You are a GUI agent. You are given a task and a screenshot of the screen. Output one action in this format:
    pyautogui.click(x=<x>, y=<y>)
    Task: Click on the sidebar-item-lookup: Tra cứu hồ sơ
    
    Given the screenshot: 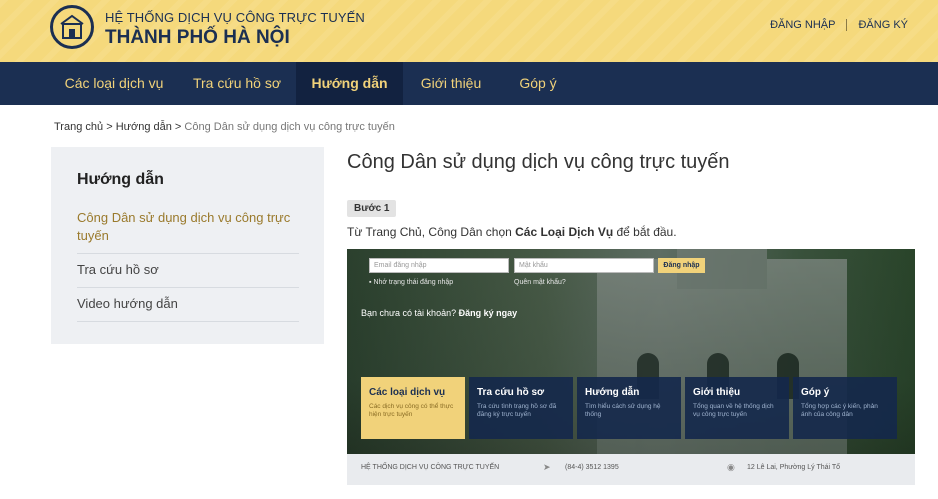 What is the action you would take?
    pyautogui.click(x=188, y=271)
    